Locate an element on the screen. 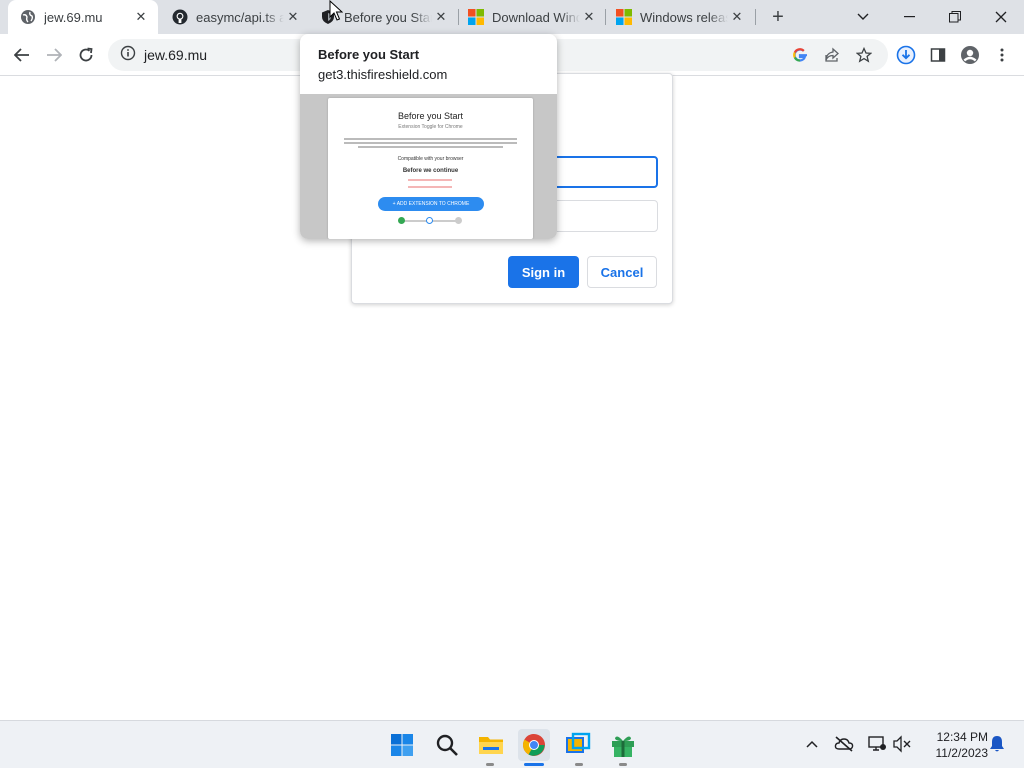 Image resolution: width=1024 pixels, height=768 pixels. chrome-taskbar-icon is located at coordinates (534, 745).